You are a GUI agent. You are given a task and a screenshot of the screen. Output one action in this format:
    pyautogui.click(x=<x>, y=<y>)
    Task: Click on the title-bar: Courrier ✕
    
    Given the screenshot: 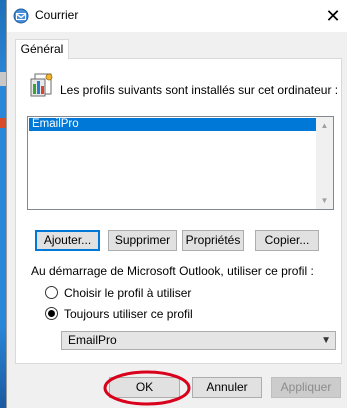 What is the action you would take?
    pyautogui.click(x=177, y=16)
    